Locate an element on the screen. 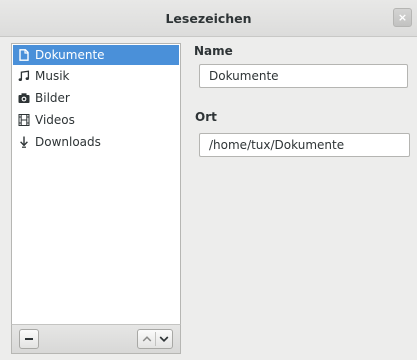 This screenshot has width=417, height=360. bookmark-item-downloads: Downloads is located at coordinates (96, 142).